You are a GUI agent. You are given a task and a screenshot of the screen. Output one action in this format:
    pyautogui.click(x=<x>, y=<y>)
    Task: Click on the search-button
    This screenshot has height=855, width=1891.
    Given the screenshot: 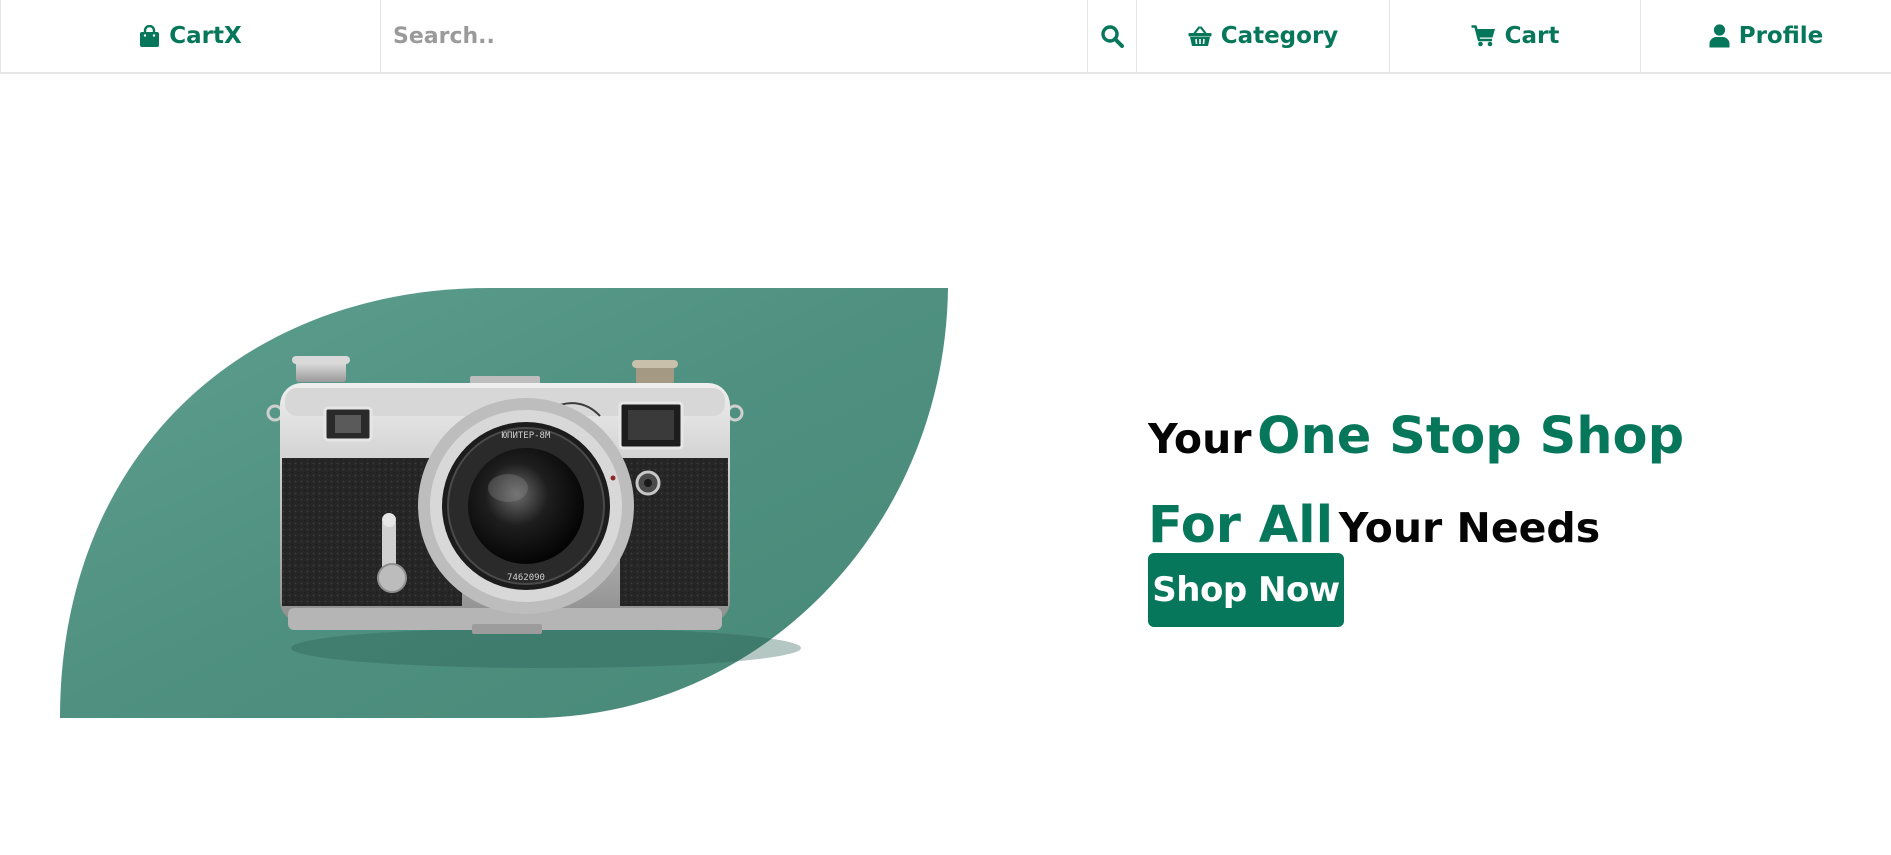 What is the action you would take?
    pyautogui.click(x=1112, y=36)
    